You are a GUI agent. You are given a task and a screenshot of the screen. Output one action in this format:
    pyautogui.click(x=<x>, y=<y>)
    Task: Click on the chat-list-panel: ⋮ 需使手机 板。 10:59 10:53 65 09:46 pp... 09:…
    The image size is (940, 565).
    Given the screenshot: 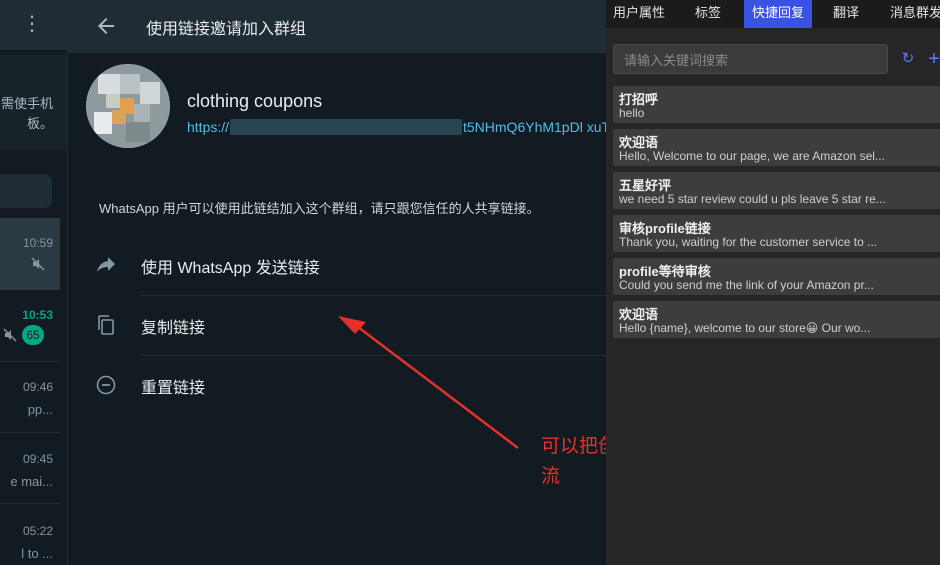 What is the action you would take?
    pyautogui.click(x=34, y=282)
    